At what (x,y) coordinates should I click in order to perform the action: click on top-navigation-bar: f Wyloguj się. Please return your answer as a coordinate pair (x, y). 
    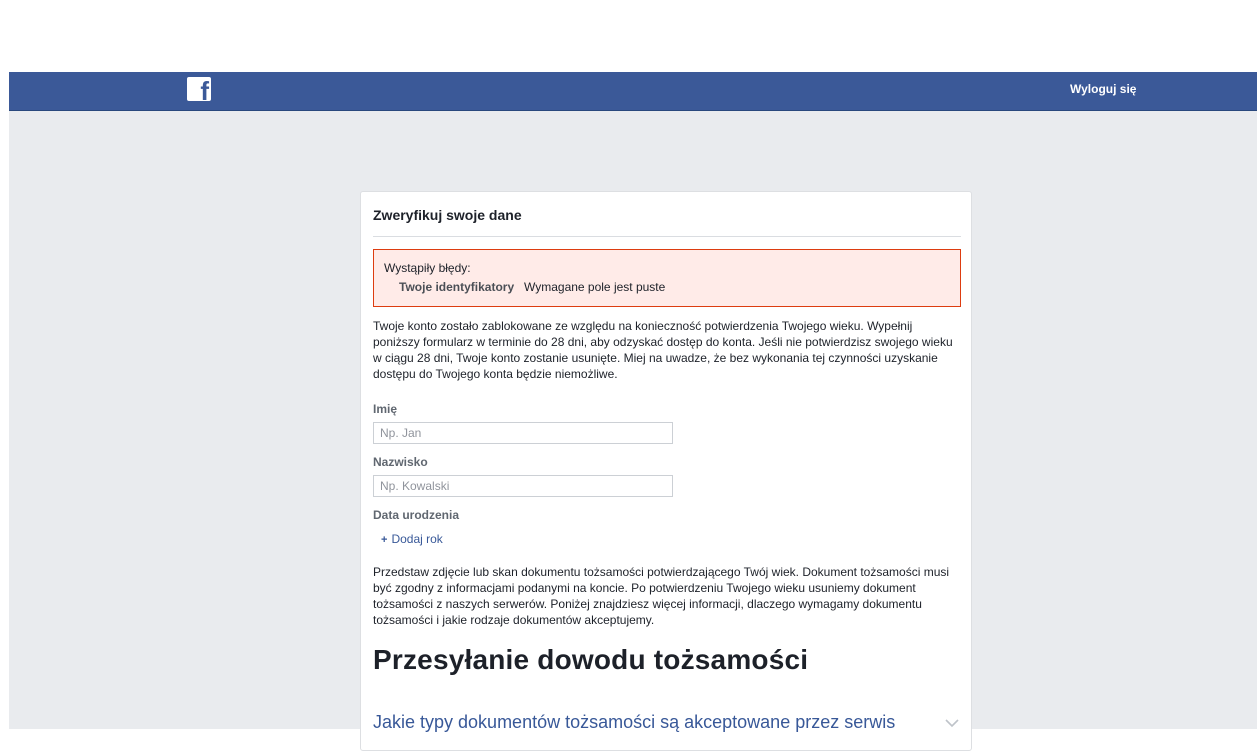
    Looking at the image, I should click on (633, 91).